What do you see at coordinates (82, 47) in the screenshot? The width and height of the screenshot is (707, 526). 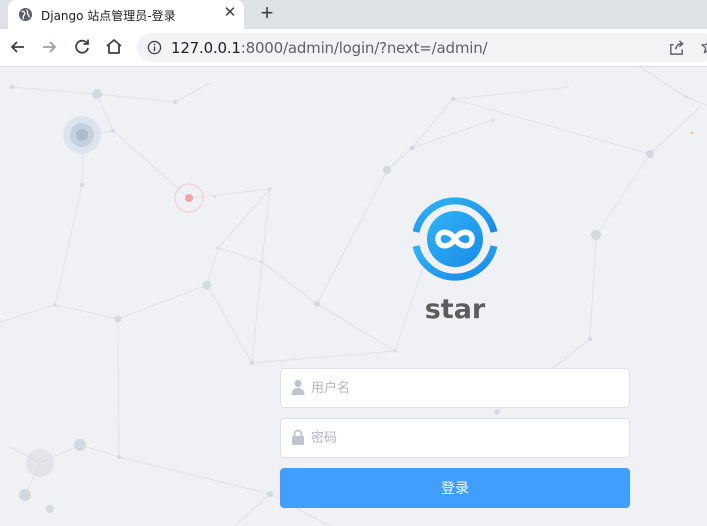 I see `reload-icon` at bounding box center [82, 47].